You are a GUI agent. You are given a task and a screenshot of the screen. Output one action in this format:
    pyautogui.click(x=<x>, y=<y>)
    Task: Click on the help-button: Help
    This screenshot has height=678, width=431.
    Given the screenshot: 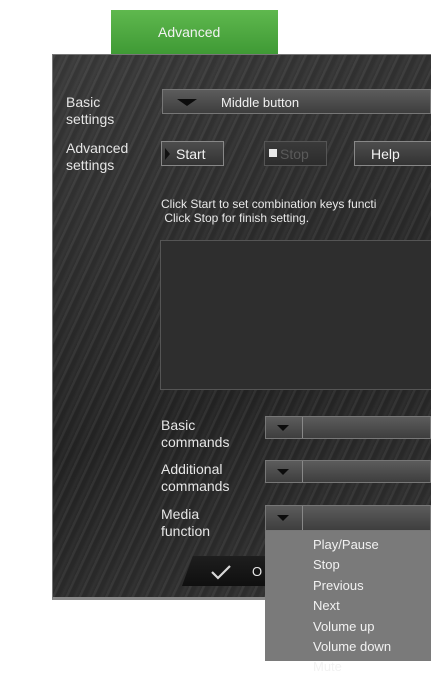 What is the action you would take?
    pyautogui.click(x=392, y=153)
    